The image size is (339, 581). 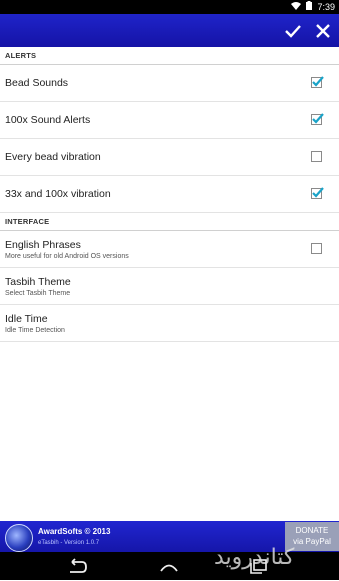 What do you see at coordinates (254, 557) in the screenshot?
I see `watermark: کتاندروید` at bounding box center [254, 557].